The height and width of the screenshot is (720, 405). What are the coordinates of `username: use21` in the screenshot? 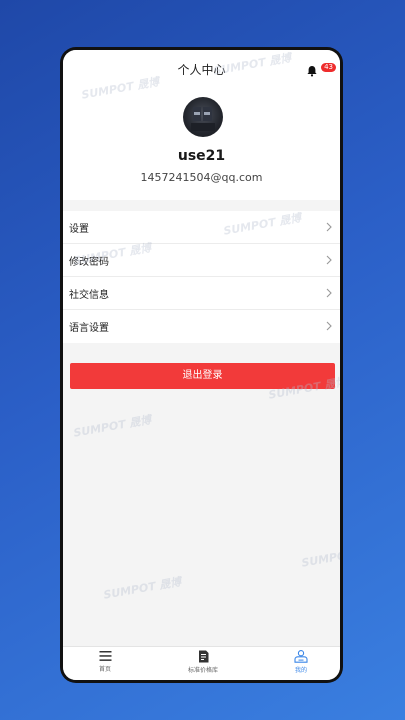 It's located at (201, 156).